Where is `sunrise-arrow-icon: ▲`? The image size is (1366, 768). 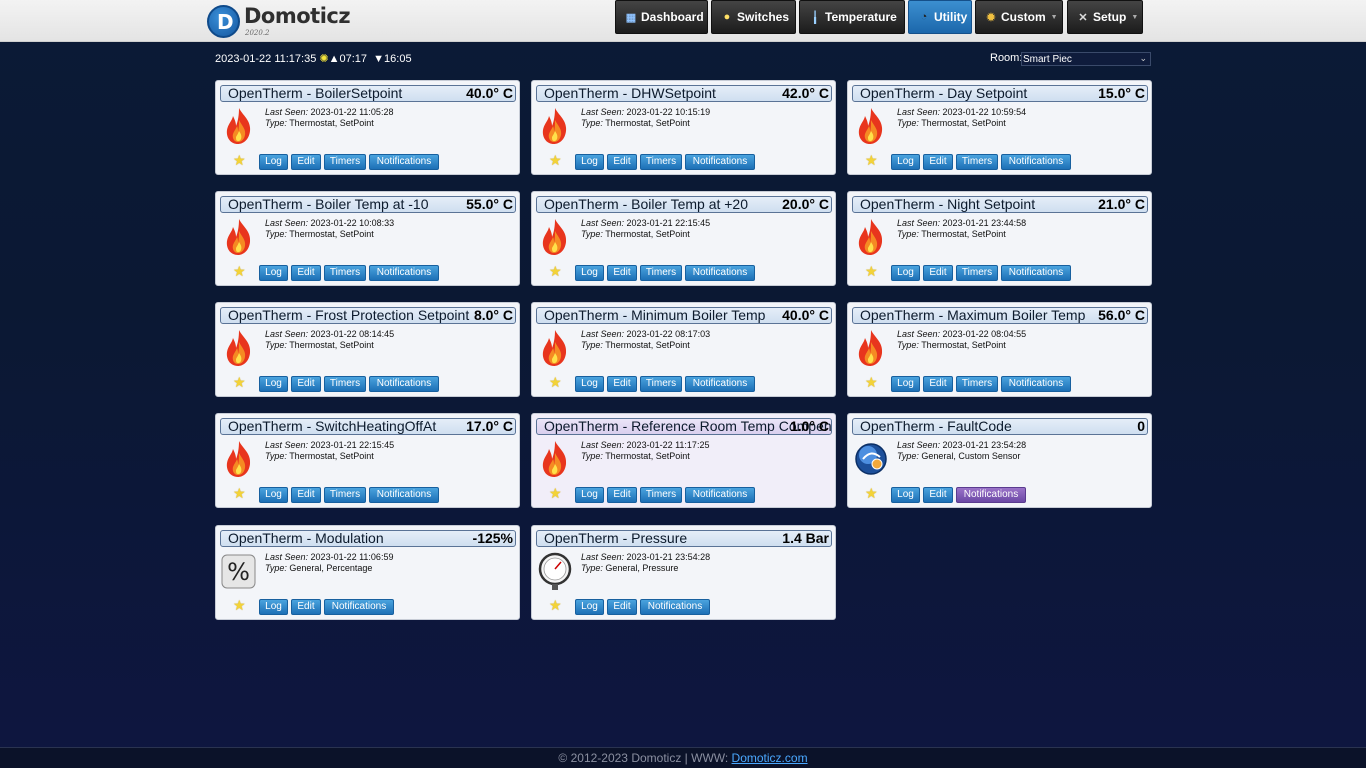 sunrise-arrow-icon: ▲ is located at coordinates (334, 59).